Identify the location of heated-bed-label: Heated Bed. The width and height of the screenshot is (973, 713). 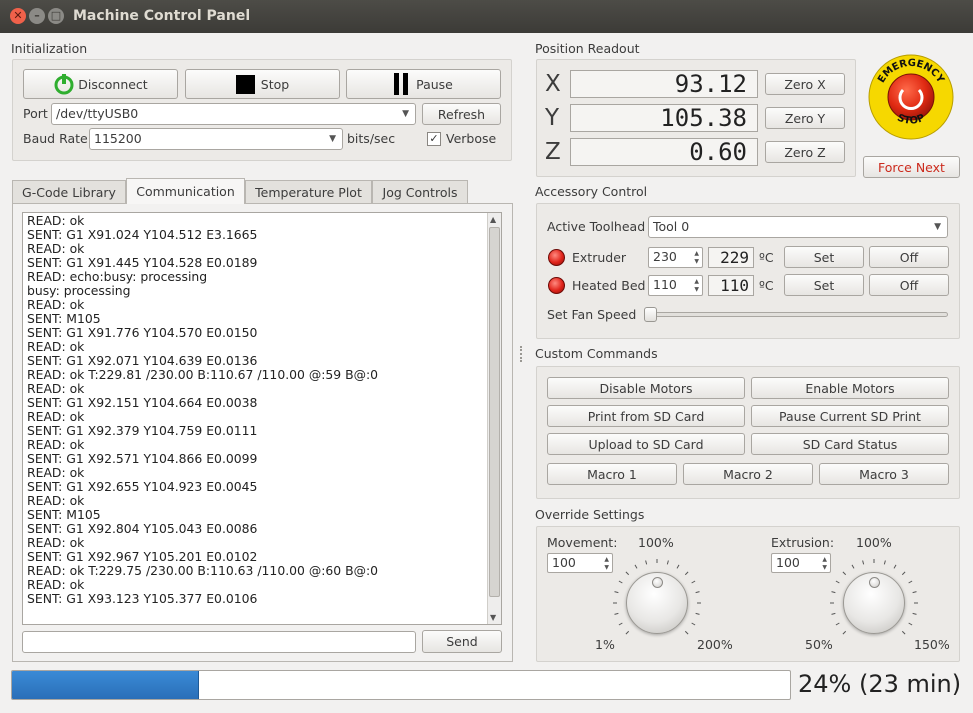
(609, 285).